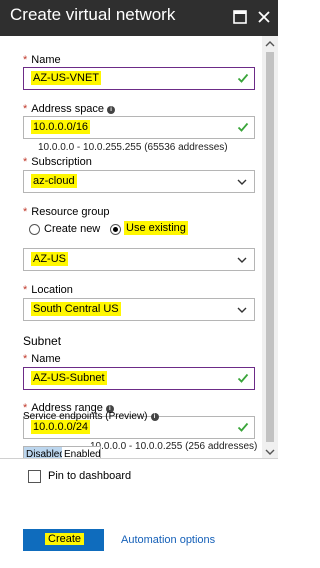 The width and height of the screenshot is (320, 568). I want to click on create-button-label: Create, so click(65, 539).